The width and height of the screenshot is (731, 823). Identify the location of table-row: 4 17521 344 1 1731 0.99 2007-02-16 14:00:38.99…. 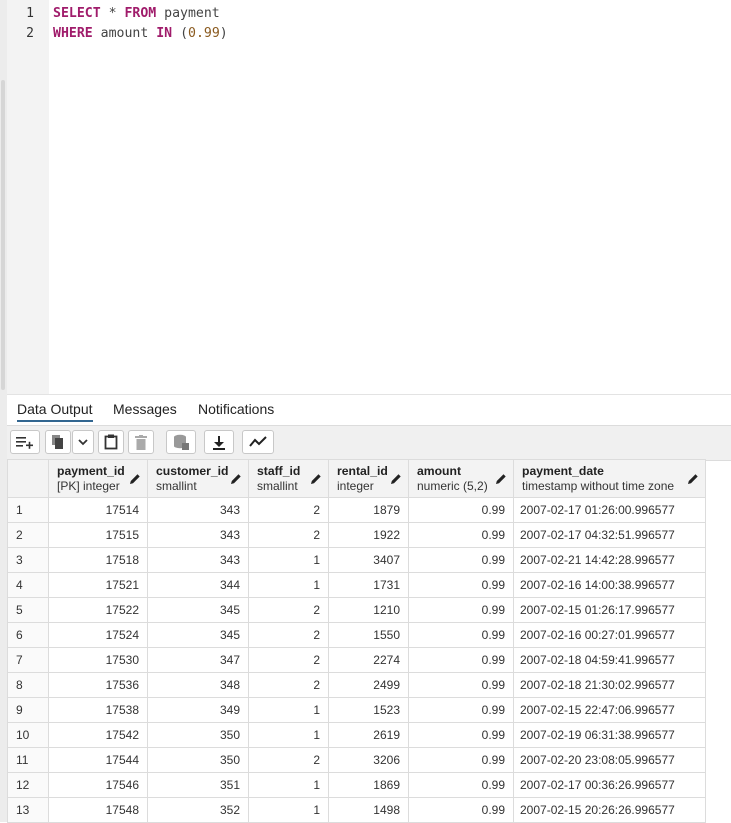
(356, 585).